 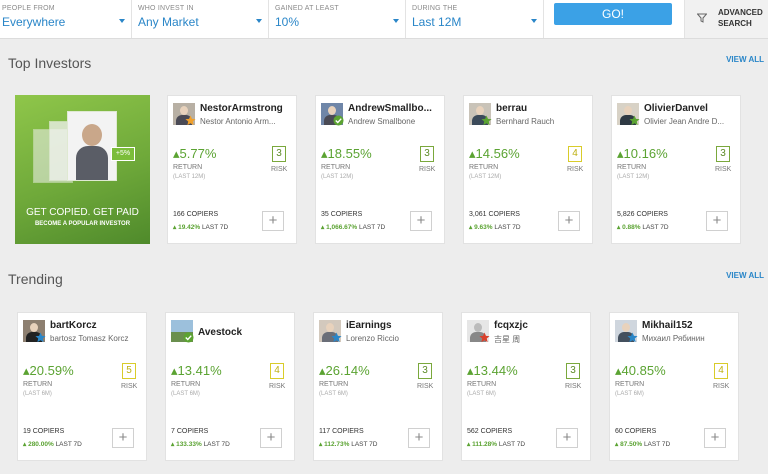 I want to click on investor-fullname: Lorenzo Riccio, so click(x=372, y=338).